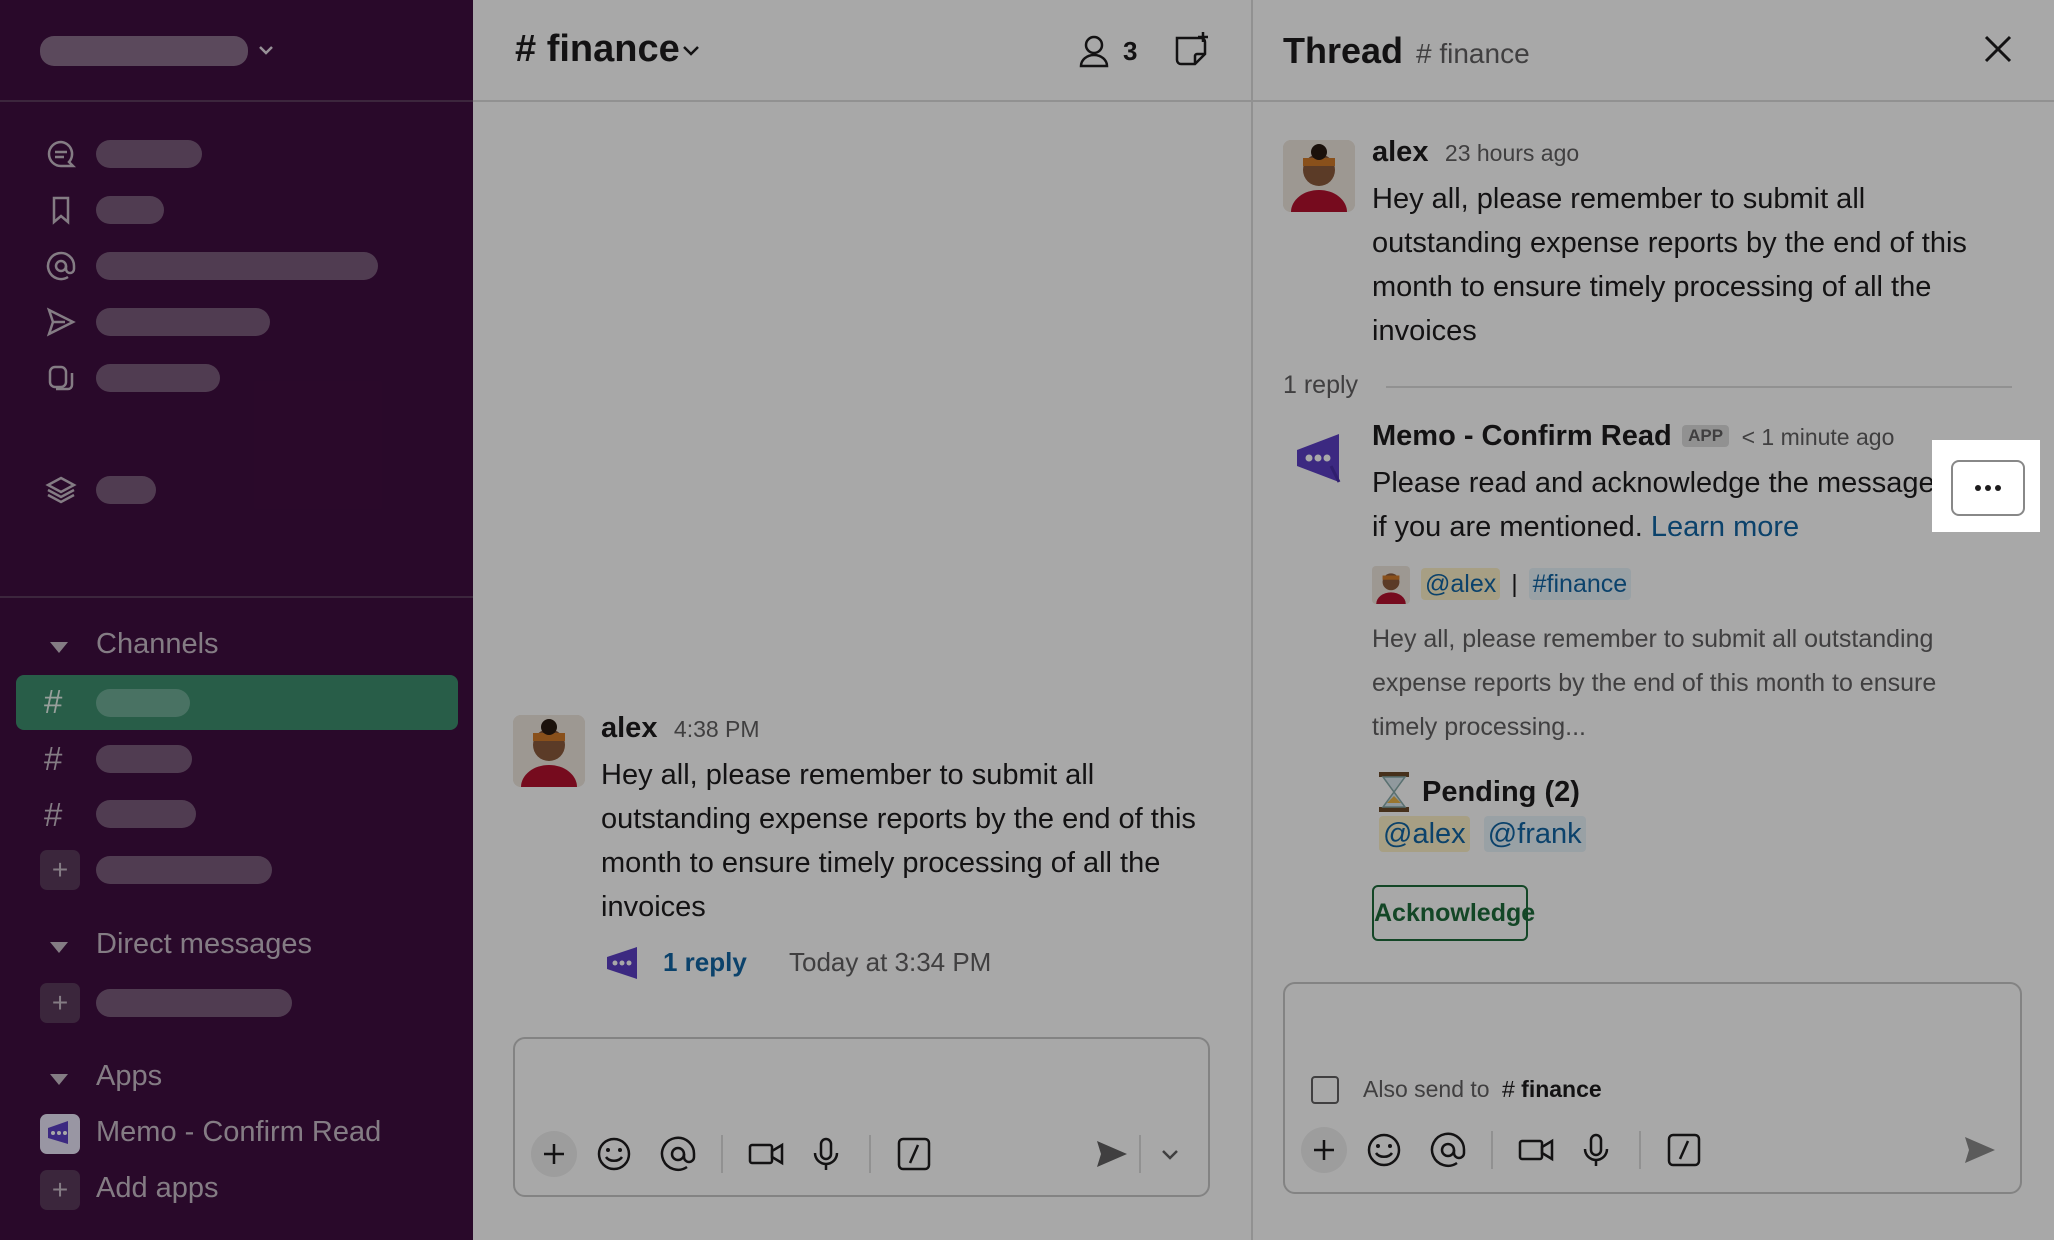 The width and height of the screenshot is (2054, 1240). I want to click on ellipsis-icon, so click(1988, 488).